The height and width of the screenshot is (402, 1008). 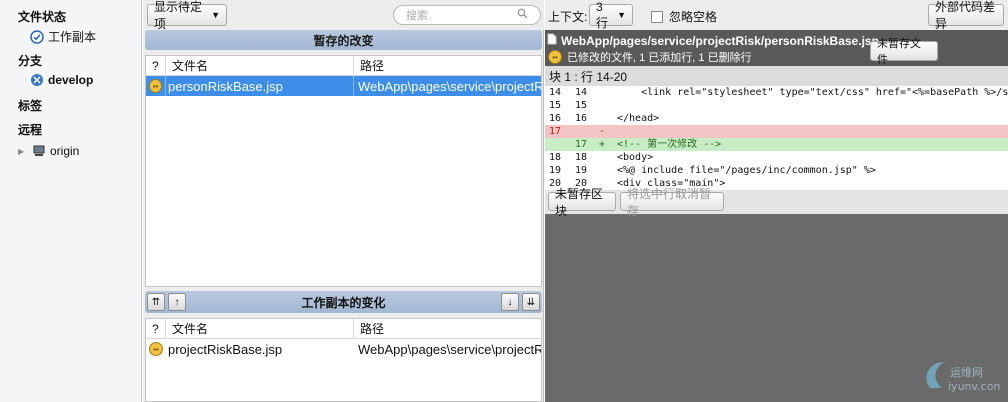 What do you see at coordinates (417, 16) in the screenshot?
I see `search-placeholder: 搜索` at bounding box center [417, 16].